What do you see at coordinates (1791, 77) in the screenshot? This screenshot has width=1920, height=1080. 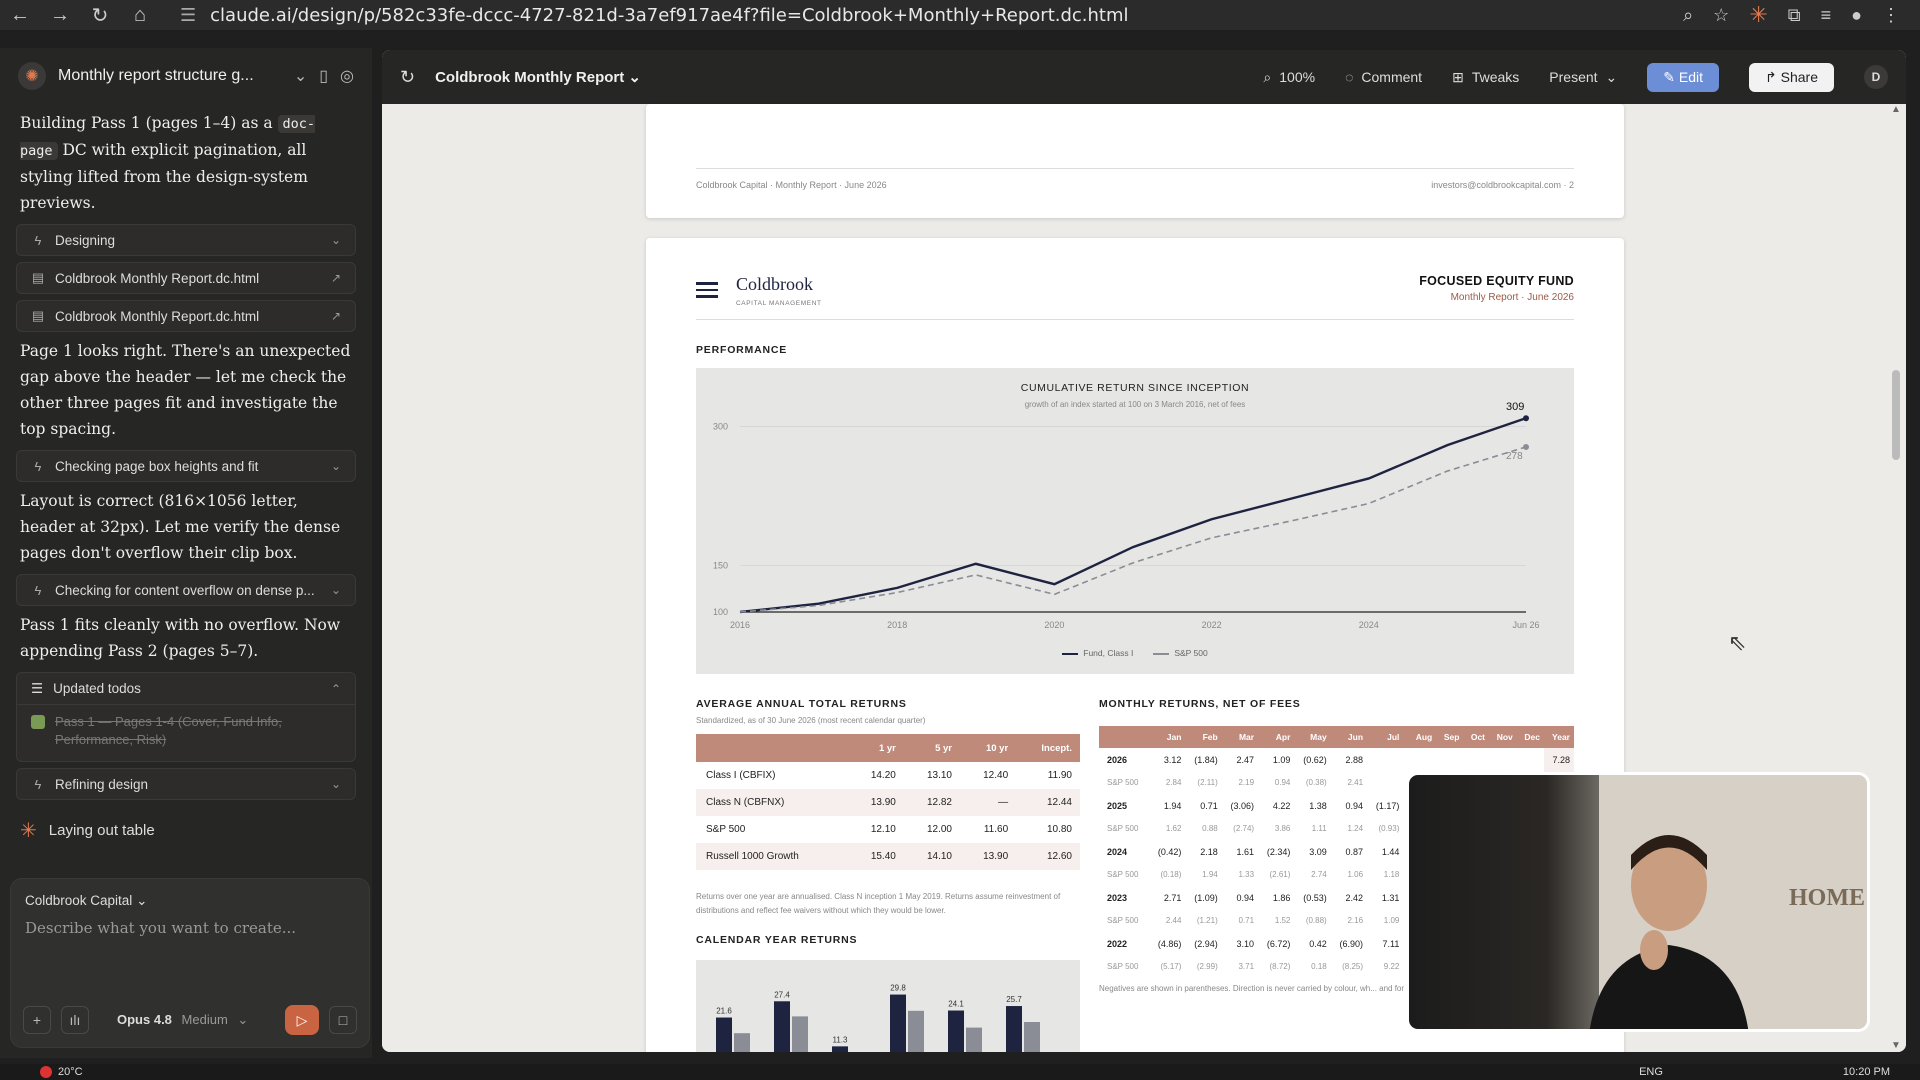 I see `share-button: ↱ Share` at bounding box center [1791, 77].